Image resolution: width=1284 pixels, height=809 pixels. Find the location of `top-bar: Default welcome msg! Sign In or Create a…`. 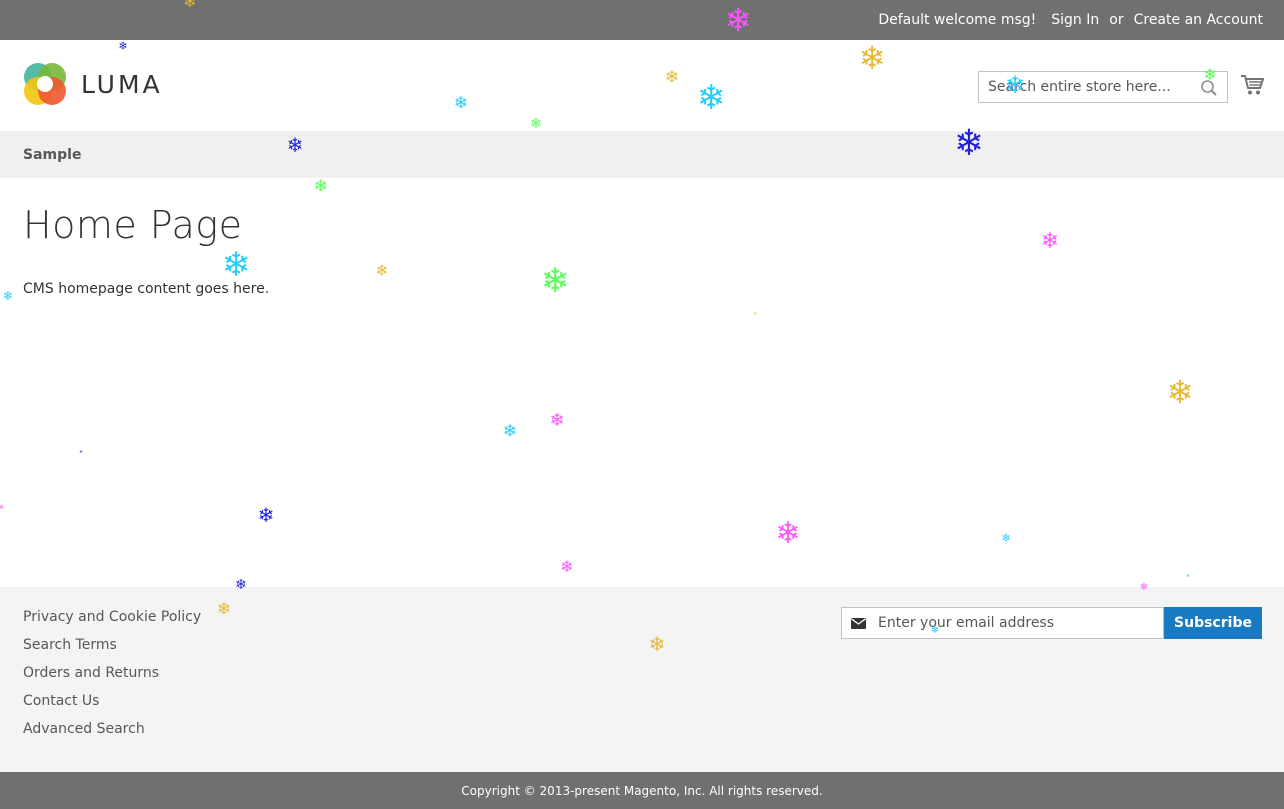

top-bar: Default welcome msg! Sign In or Create a… is located at coordinates (642, 20).